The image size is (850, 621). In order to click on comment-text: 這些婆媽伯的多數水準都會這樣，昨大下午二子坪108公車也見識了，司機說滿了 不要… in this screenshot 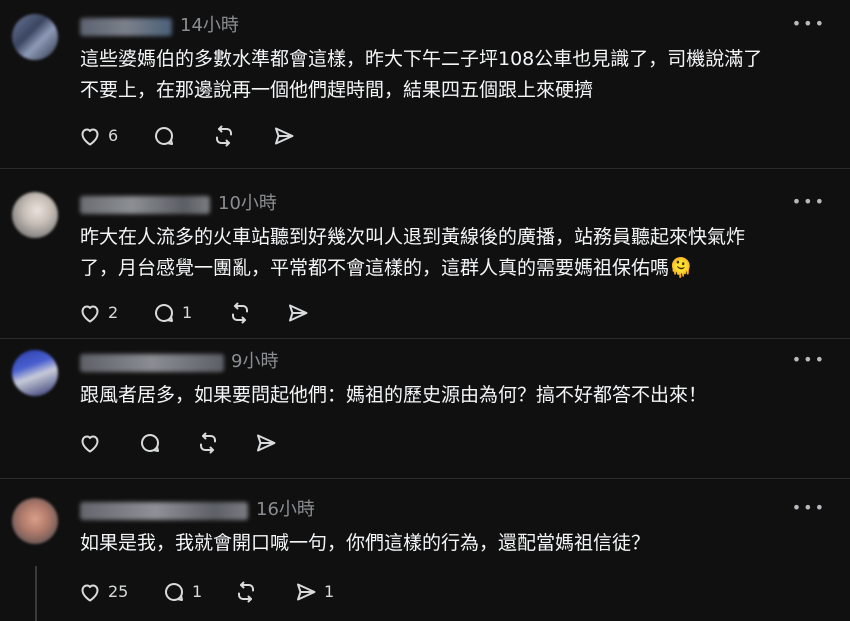, I will do `click(452, 75)`.